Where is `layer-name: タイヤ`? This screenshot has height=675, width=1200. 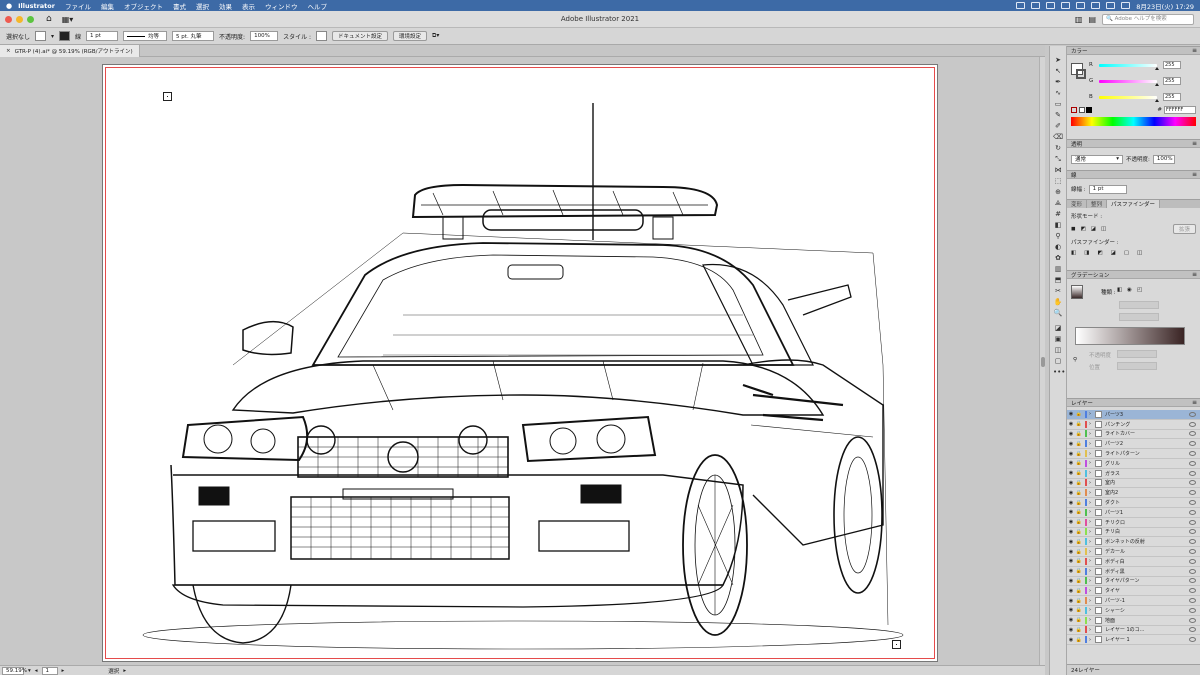 layer-name: タイヤ is located at coordinates (1147, 590).